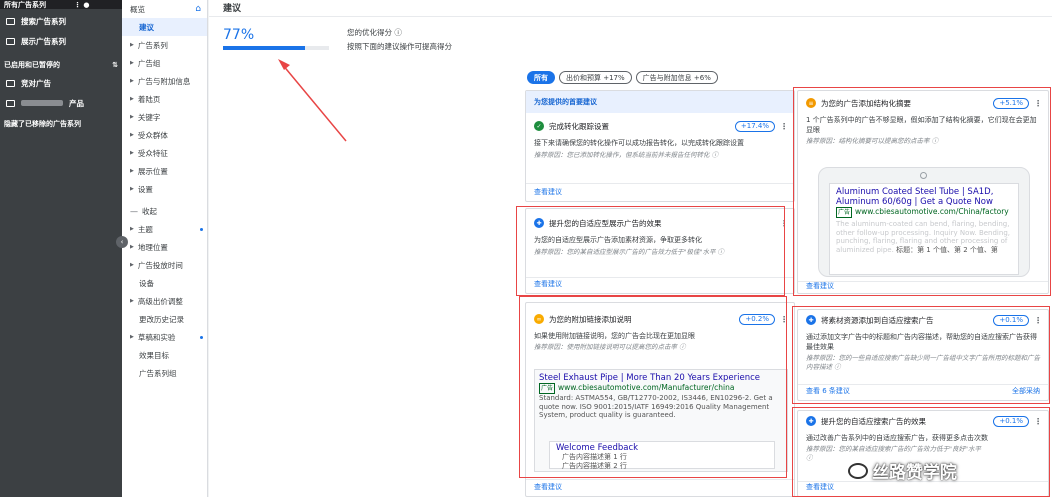 The image size is (1052, 497). Describe the element at coordinates (264, 48) in the screenshot. I see `score-bar-fill` at that location.